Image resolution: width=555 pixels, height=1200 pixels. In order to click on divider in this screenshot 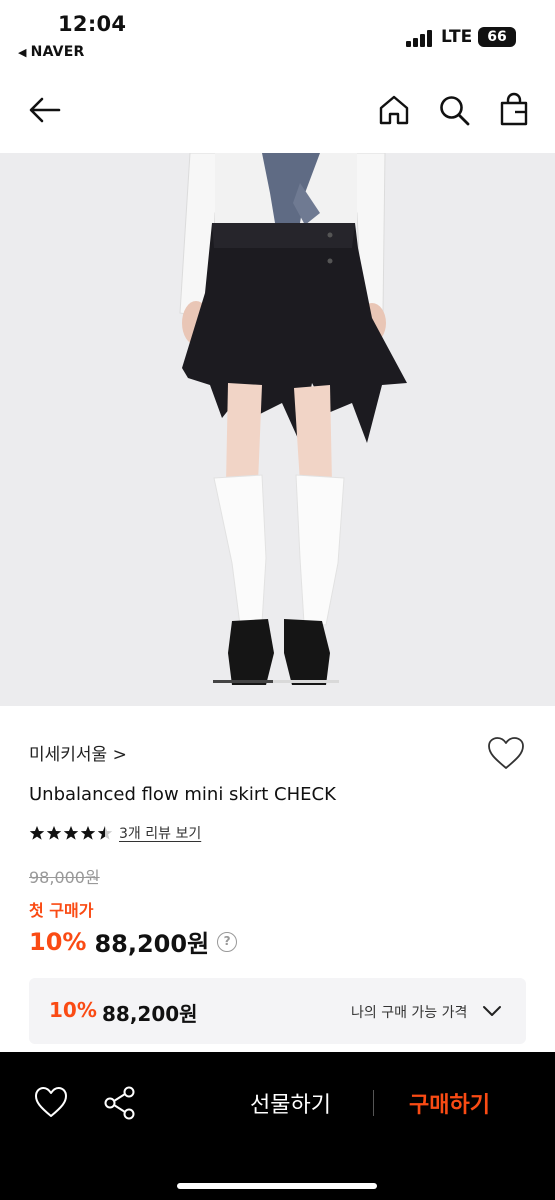, I will do `click(373, 1103)`.